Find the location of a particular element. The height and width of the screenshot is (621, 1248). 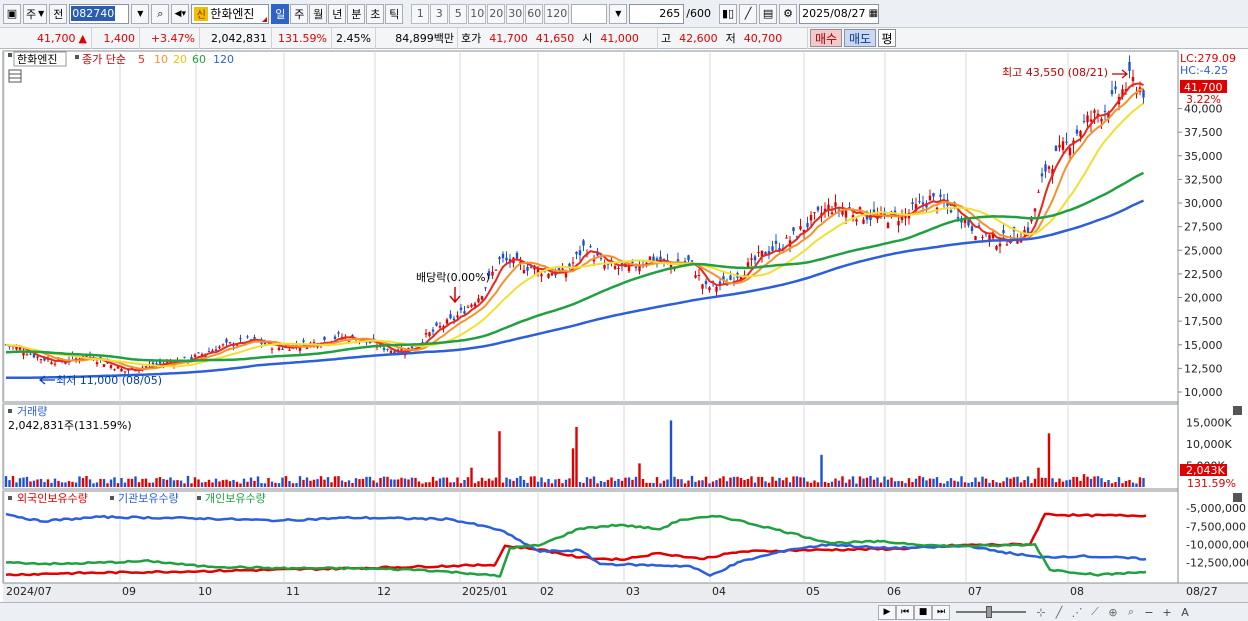

change-percent: +3.47% is located at coordinates (172, 38).